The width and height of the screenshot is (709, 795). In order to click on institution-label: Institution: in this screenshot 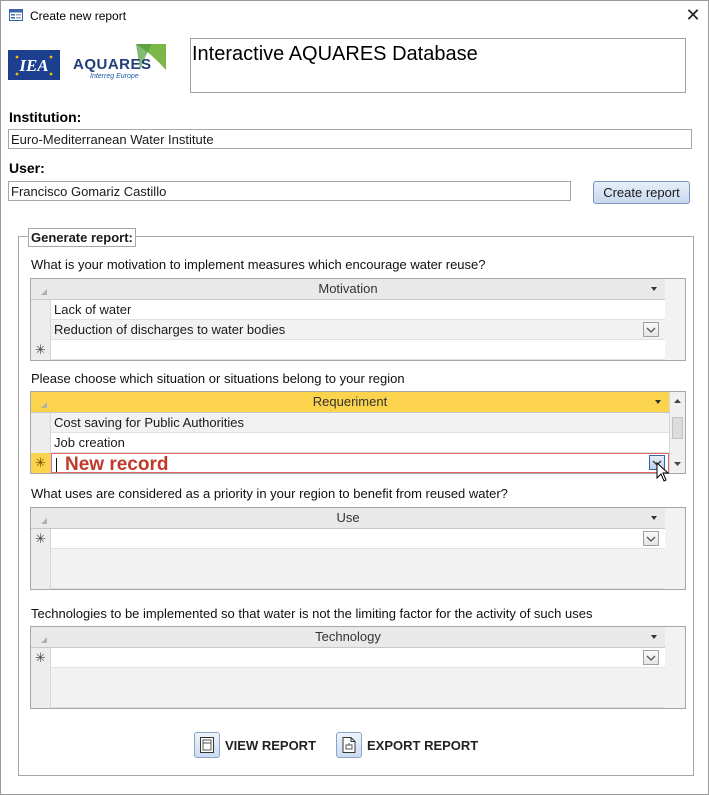, I will do `click(45, 117)`.